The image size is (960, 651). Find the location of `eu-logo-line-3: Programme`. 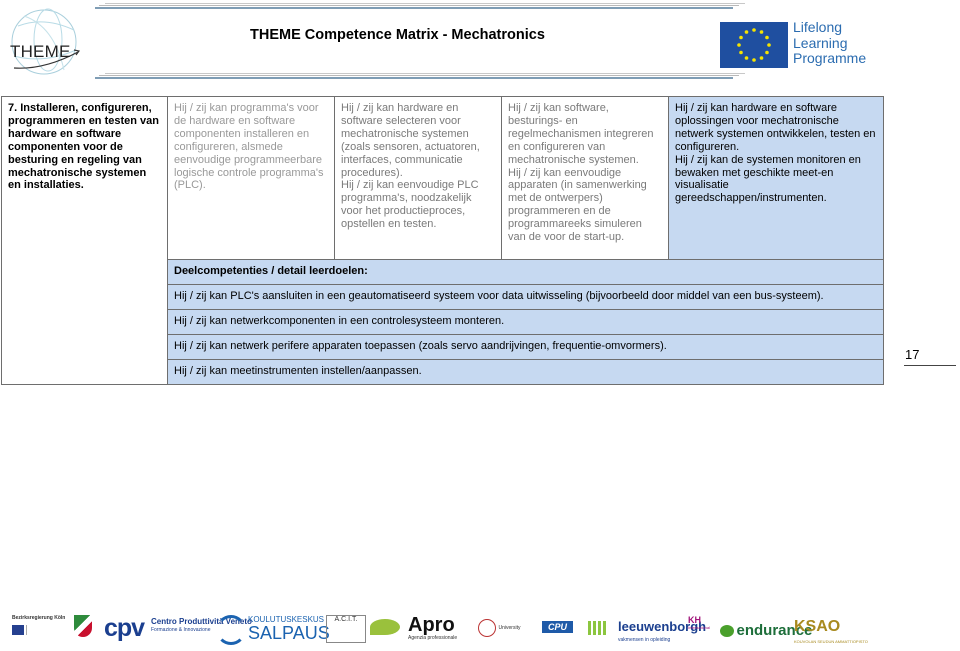

eu-logo-line-3: Programme is located at coordinates (830, 58).